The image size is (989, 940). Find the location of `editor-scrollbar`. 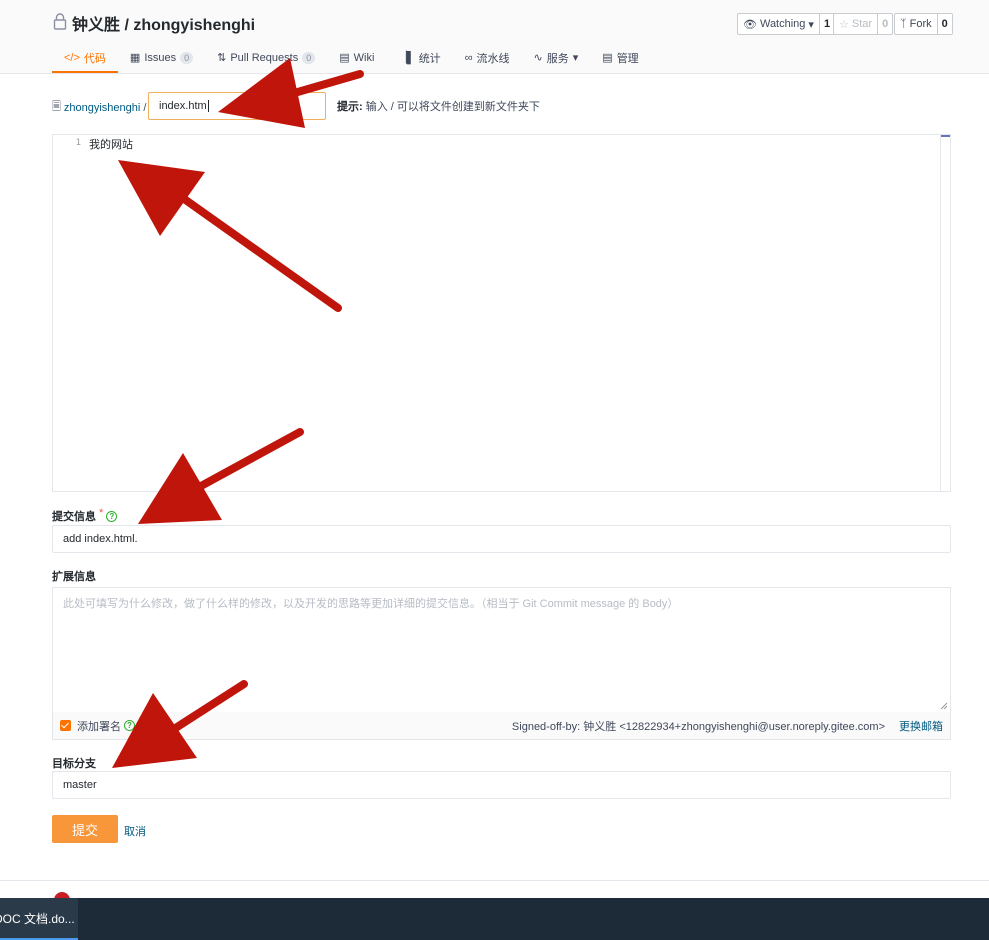

editor-scrollbar is located at coordinates (945, 313).